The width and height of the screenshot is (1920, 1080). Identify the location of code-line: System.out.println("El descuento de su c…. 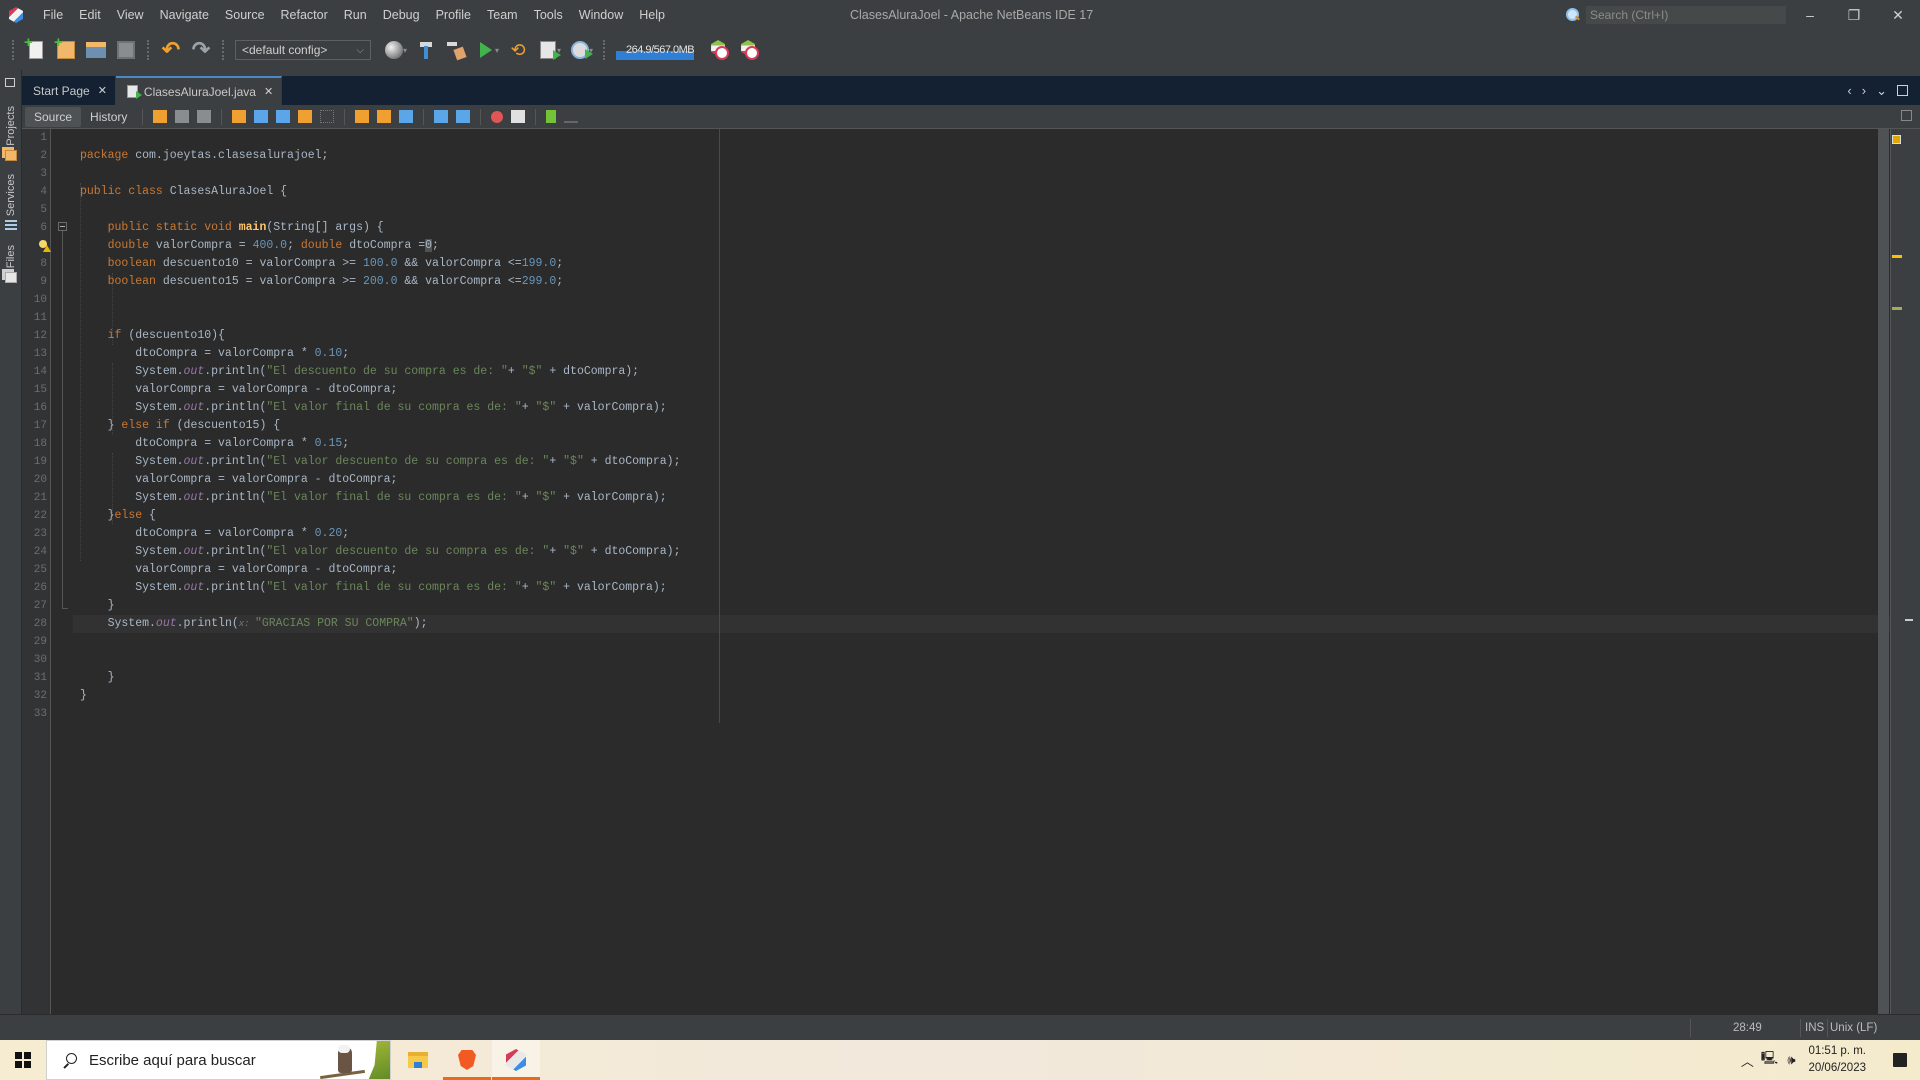
(380, 372).